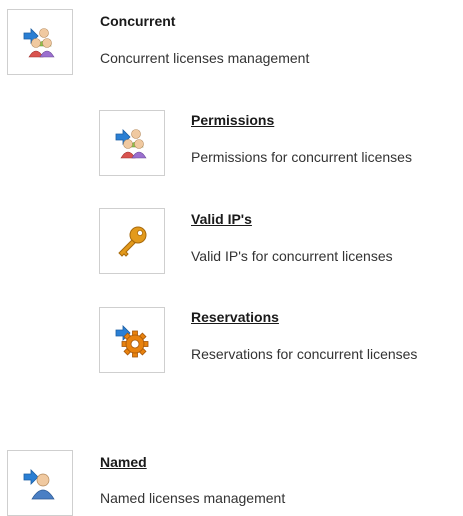 The width and height of the screenshot is (463, 516). Describe the element at coordinates (138, 21) in the screenshot. I see `concurrent-title: Concurrent` at that location.